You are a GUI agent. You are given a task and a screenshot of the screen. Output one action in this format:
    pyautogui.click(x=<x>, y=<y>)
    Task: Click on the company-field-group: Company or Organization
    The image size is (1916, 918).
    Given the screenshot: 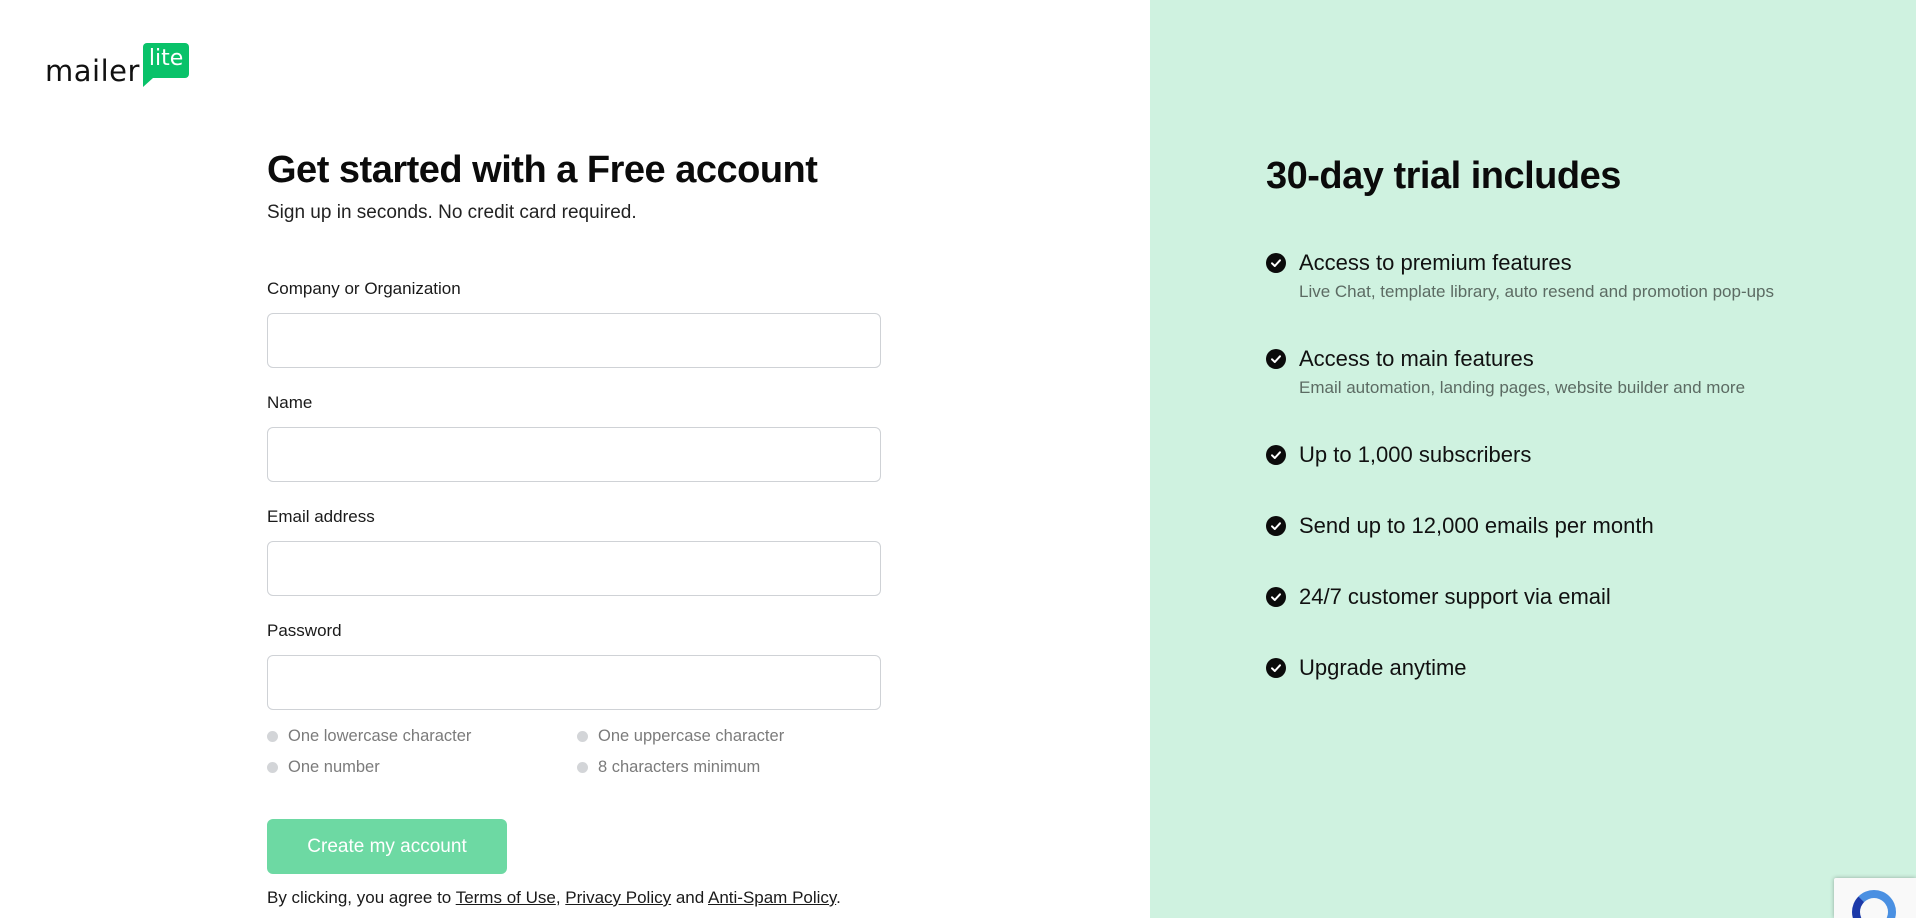 What is the action you would take?
    pyautogui.click(x=574, y=323)
    